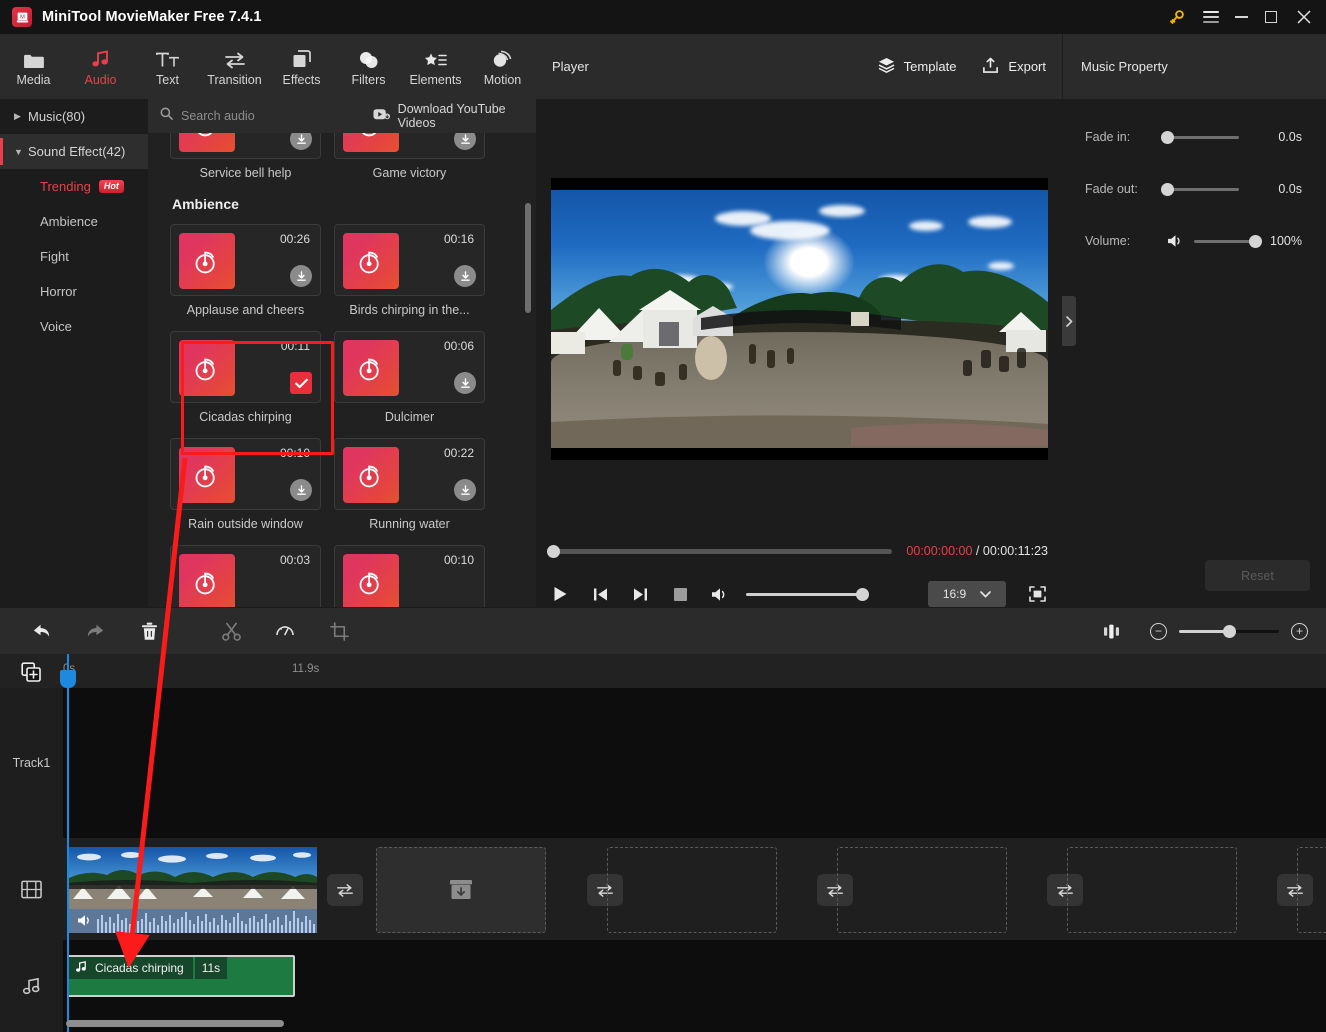 This screenshot has height=1032, width=1326. What do you see at coordinates (181, 976) in the screenshot?
I see `audio-clip-cicadas-chirping: Cicadas chirping 11s` at bounding box center [181, 976].